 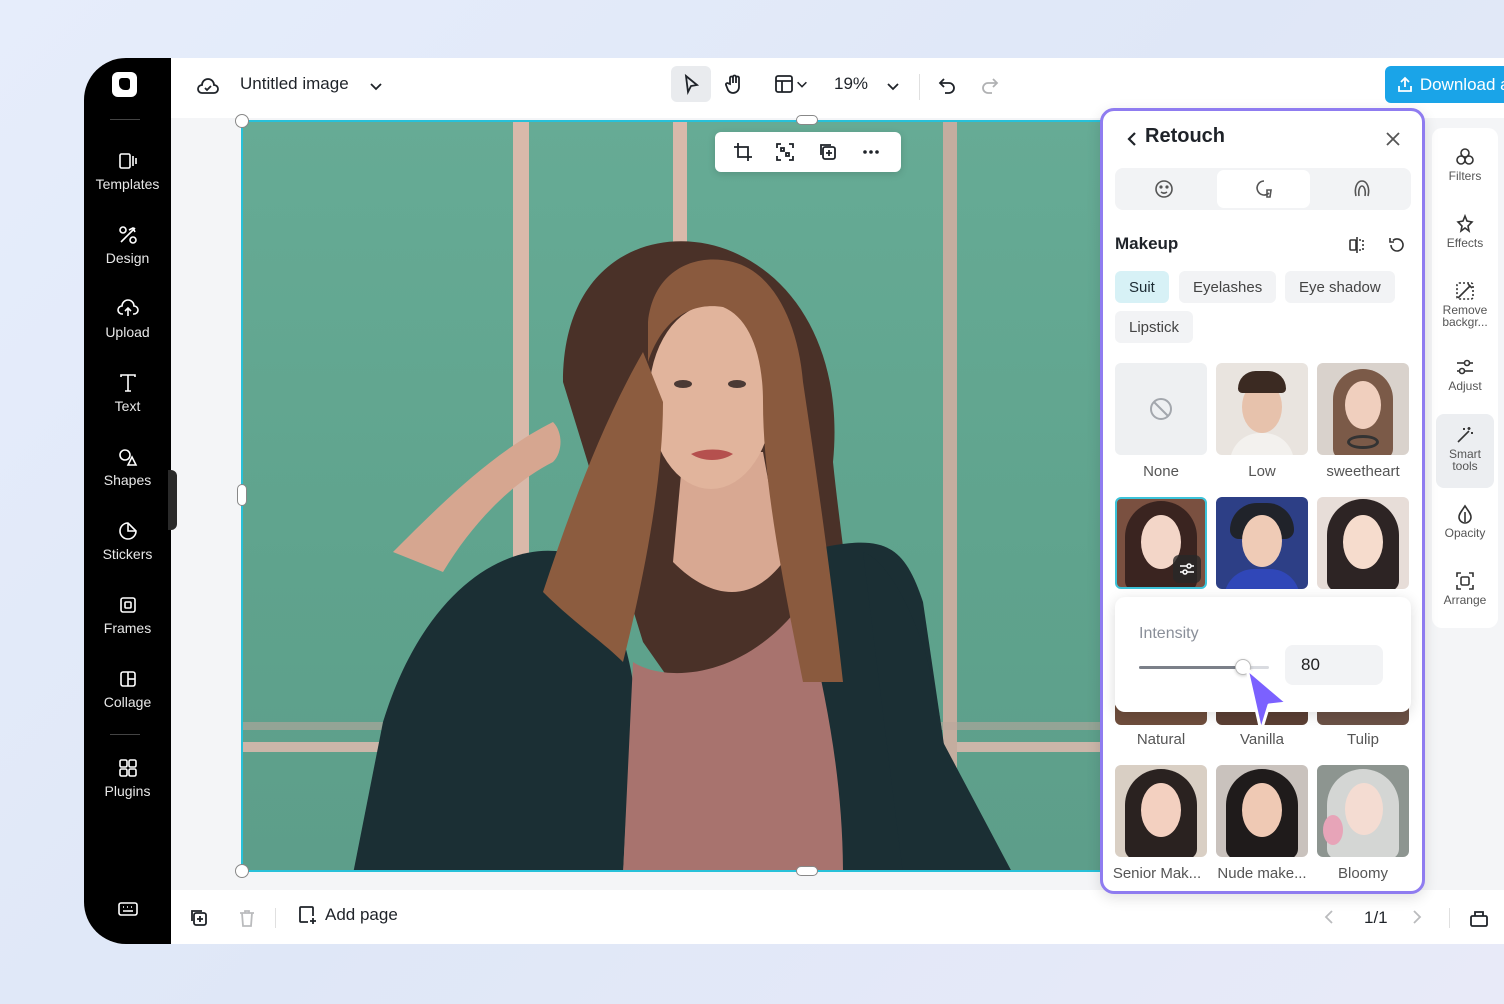 What do you see at coordinates (247, 918) in the screenshot?
I see `delete-page-button` at bounding box center [247, 918].